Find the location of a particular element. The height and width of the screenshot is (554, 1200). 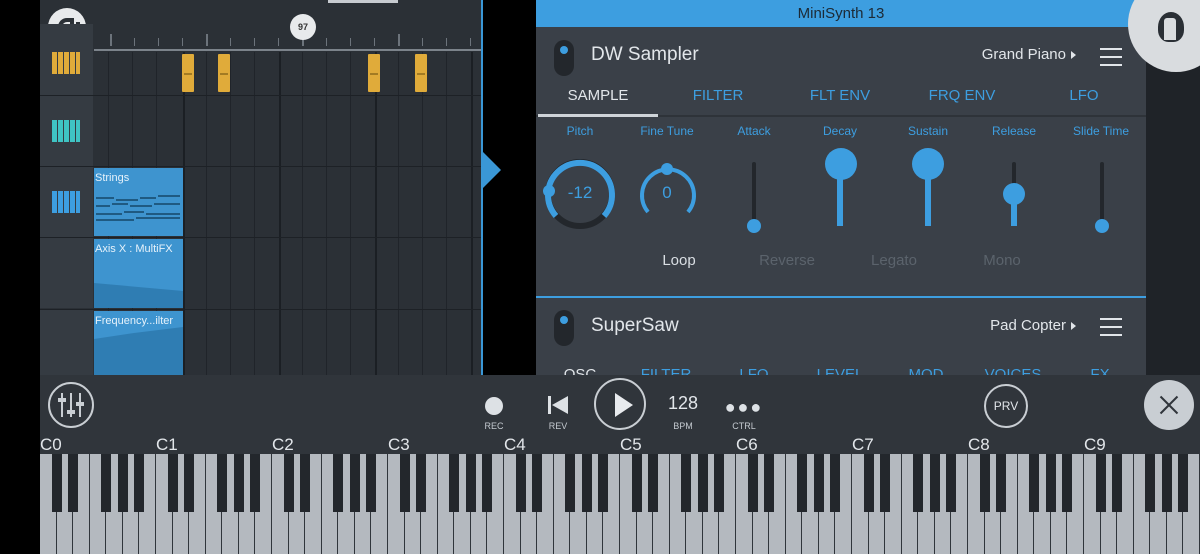

tab-frq-env: FRQ ENV is located at coordinates (962, 95).